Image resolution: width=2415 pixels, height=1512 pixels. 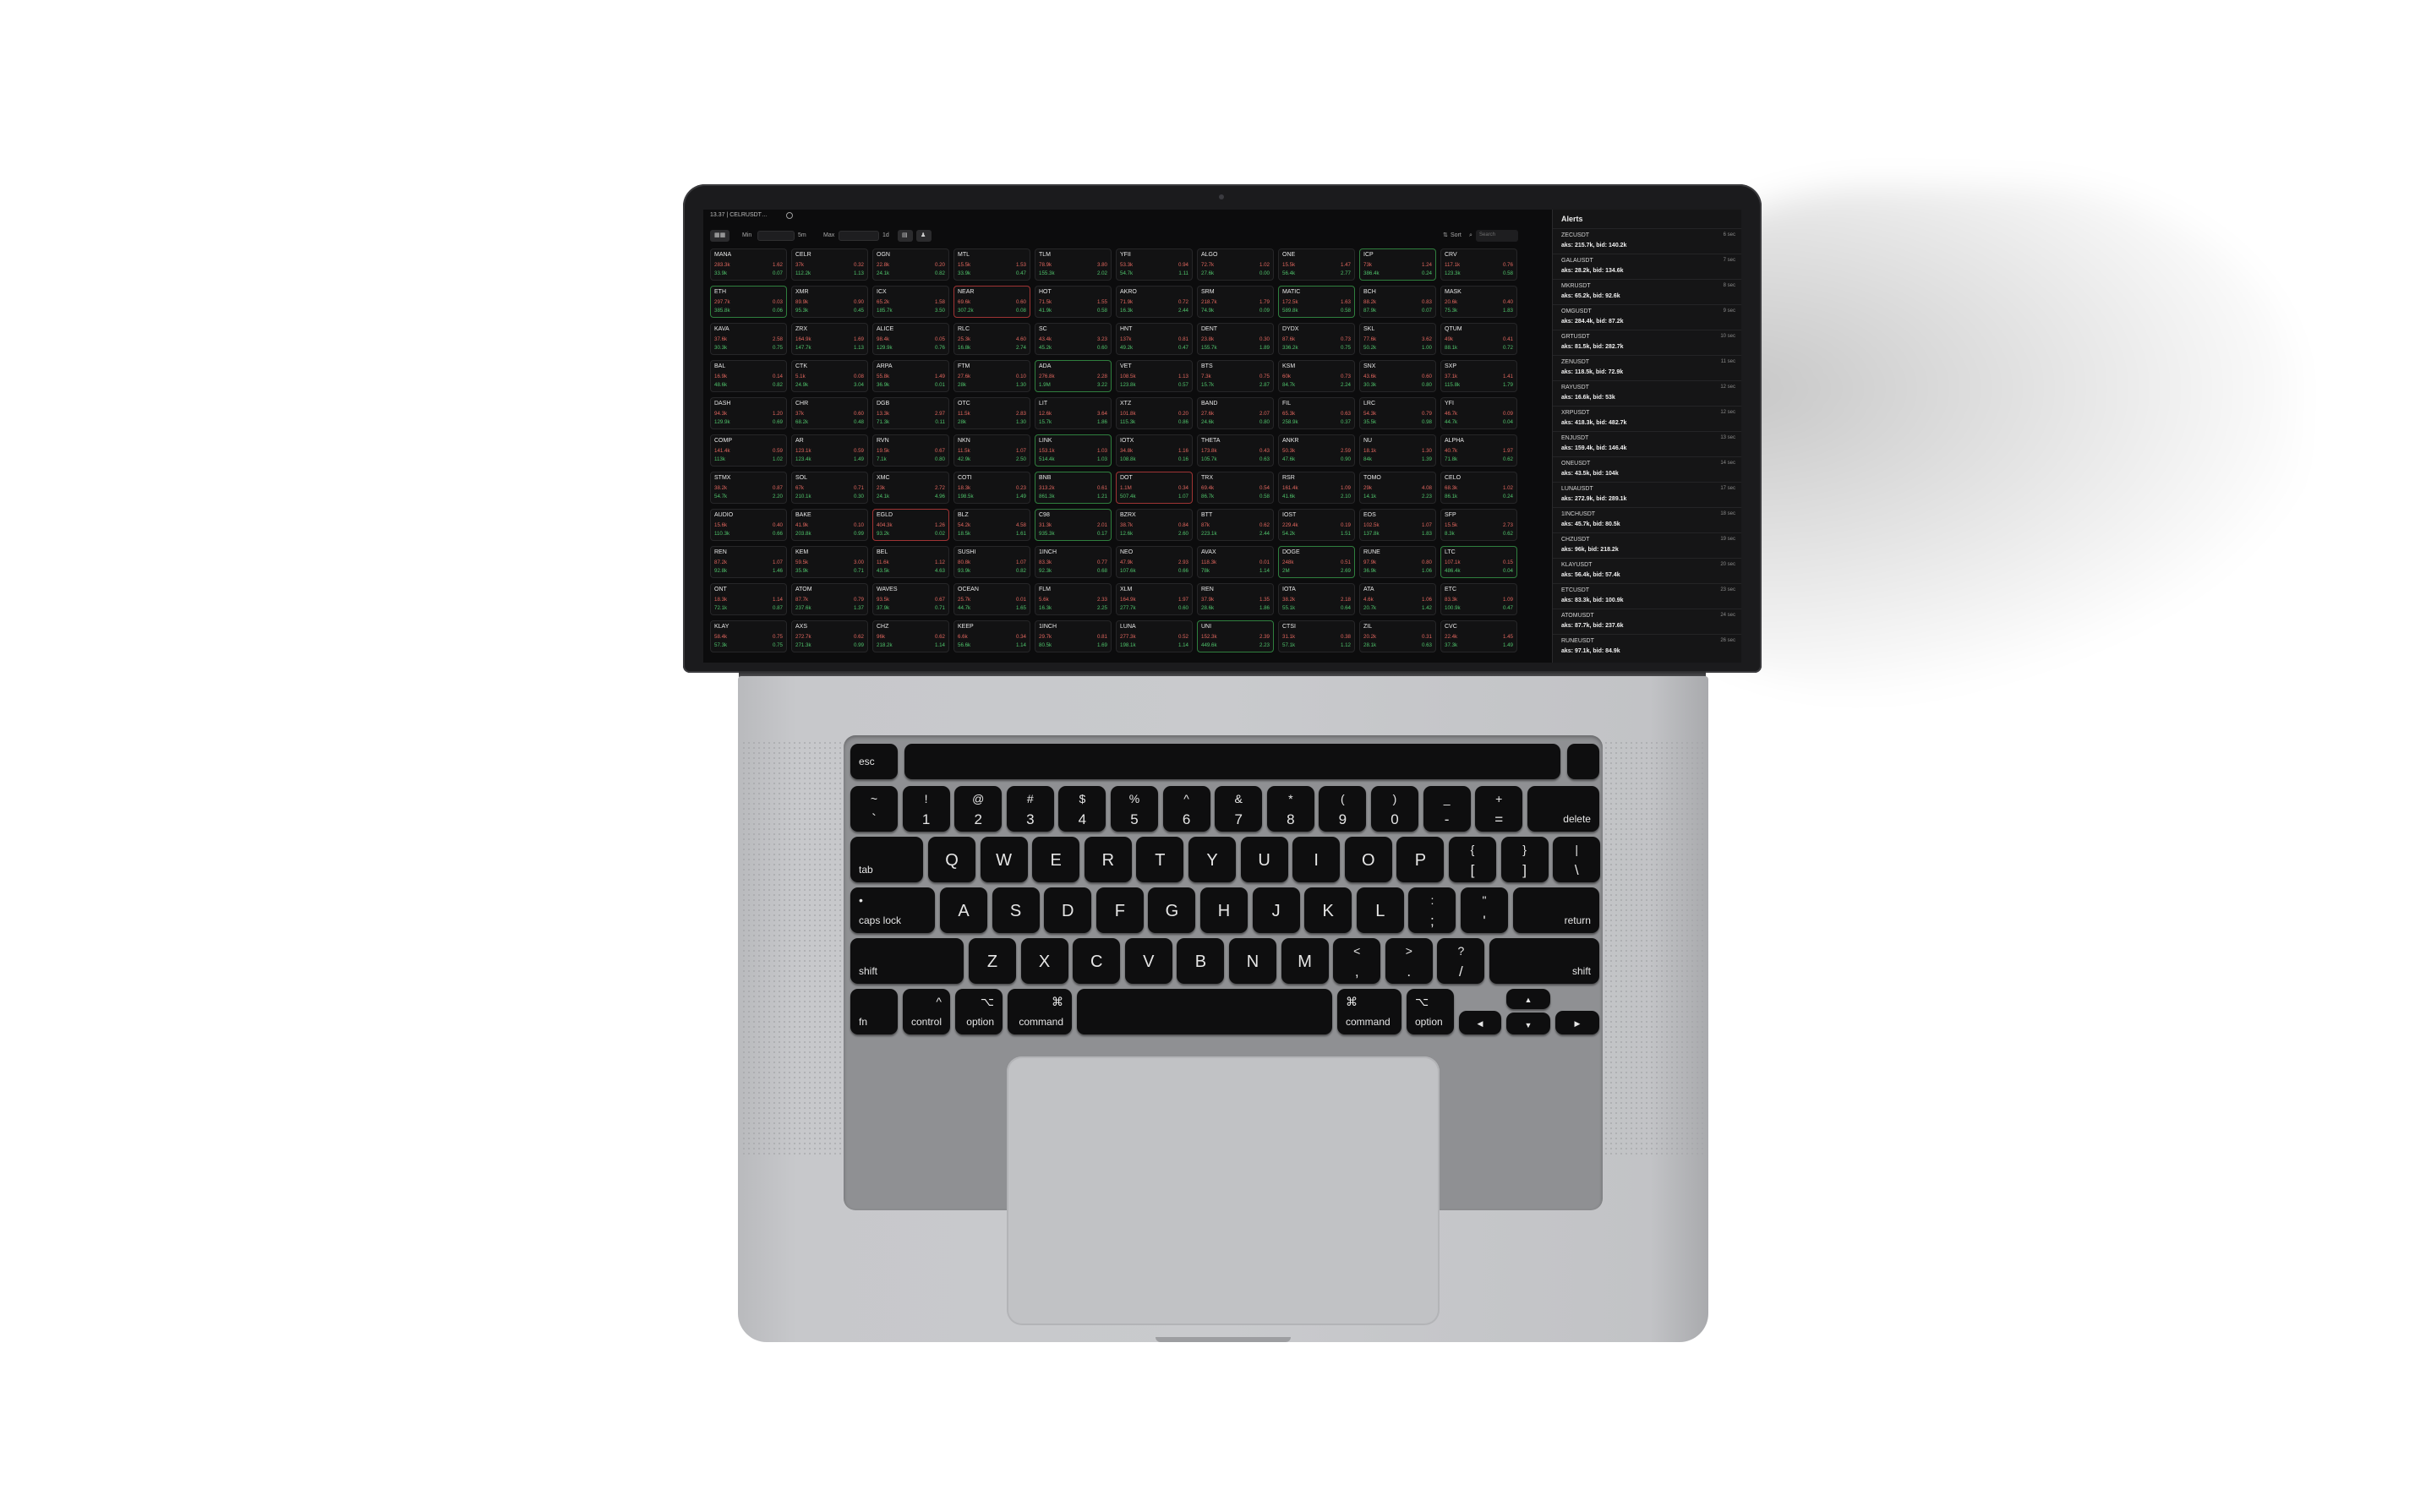 I want to click on trackpad, so click(x=1224, y=1190).